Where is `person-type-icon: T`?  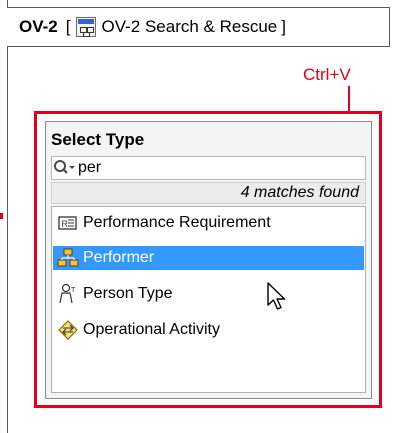 person-type-icon: T is located at coordinates (68, 294).